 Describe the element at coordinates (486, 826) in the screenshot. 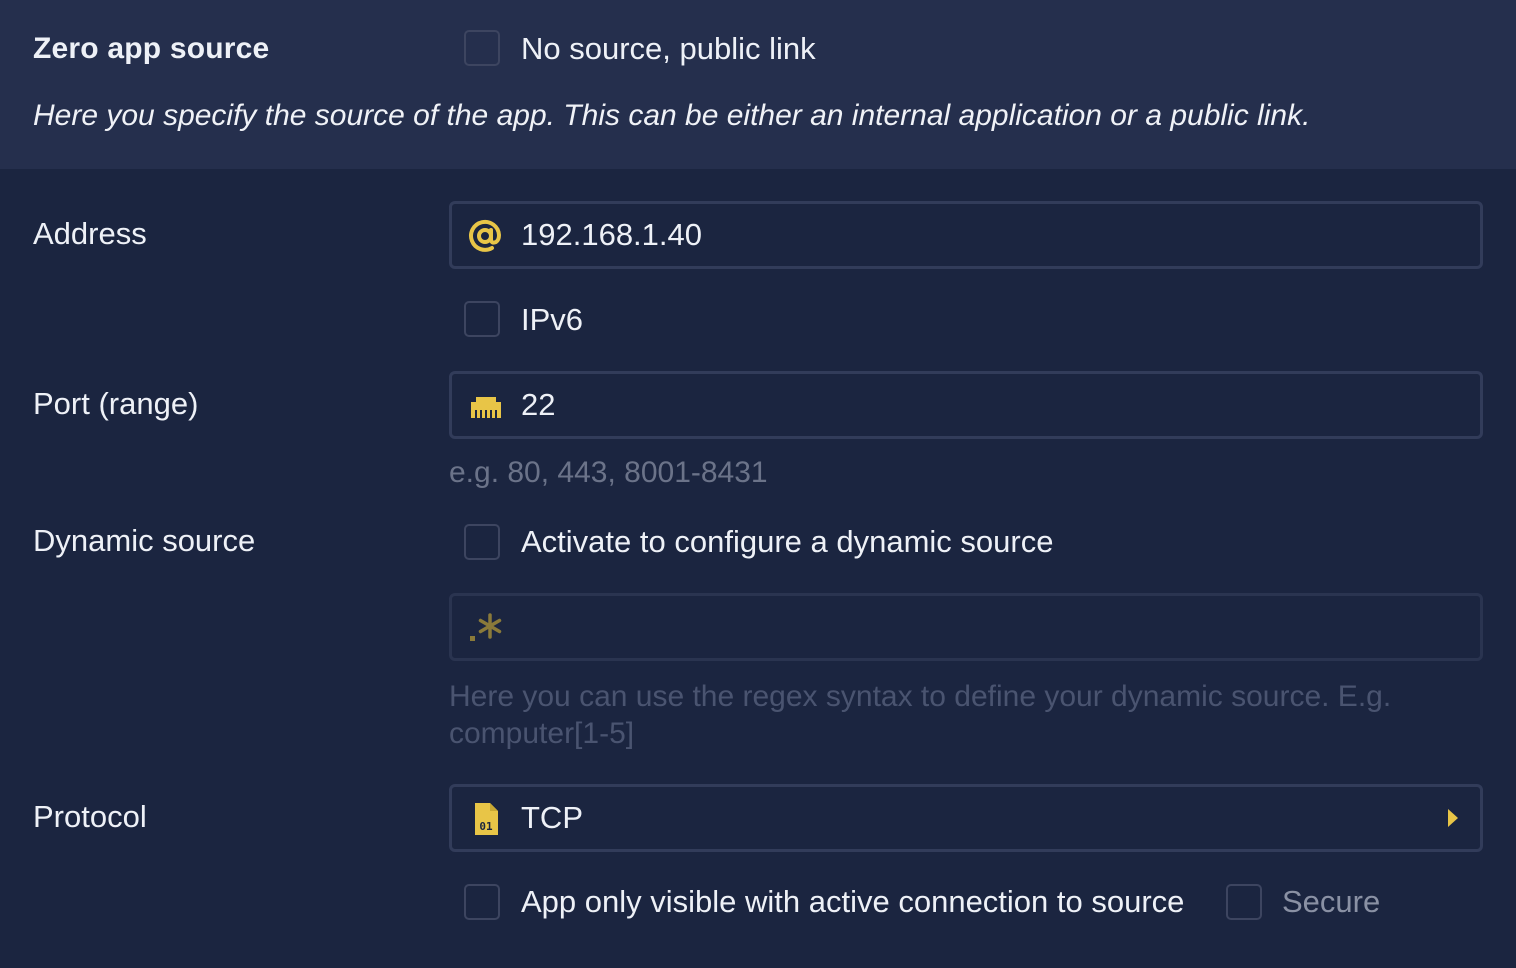

I see `svg-text: 01` at that location.